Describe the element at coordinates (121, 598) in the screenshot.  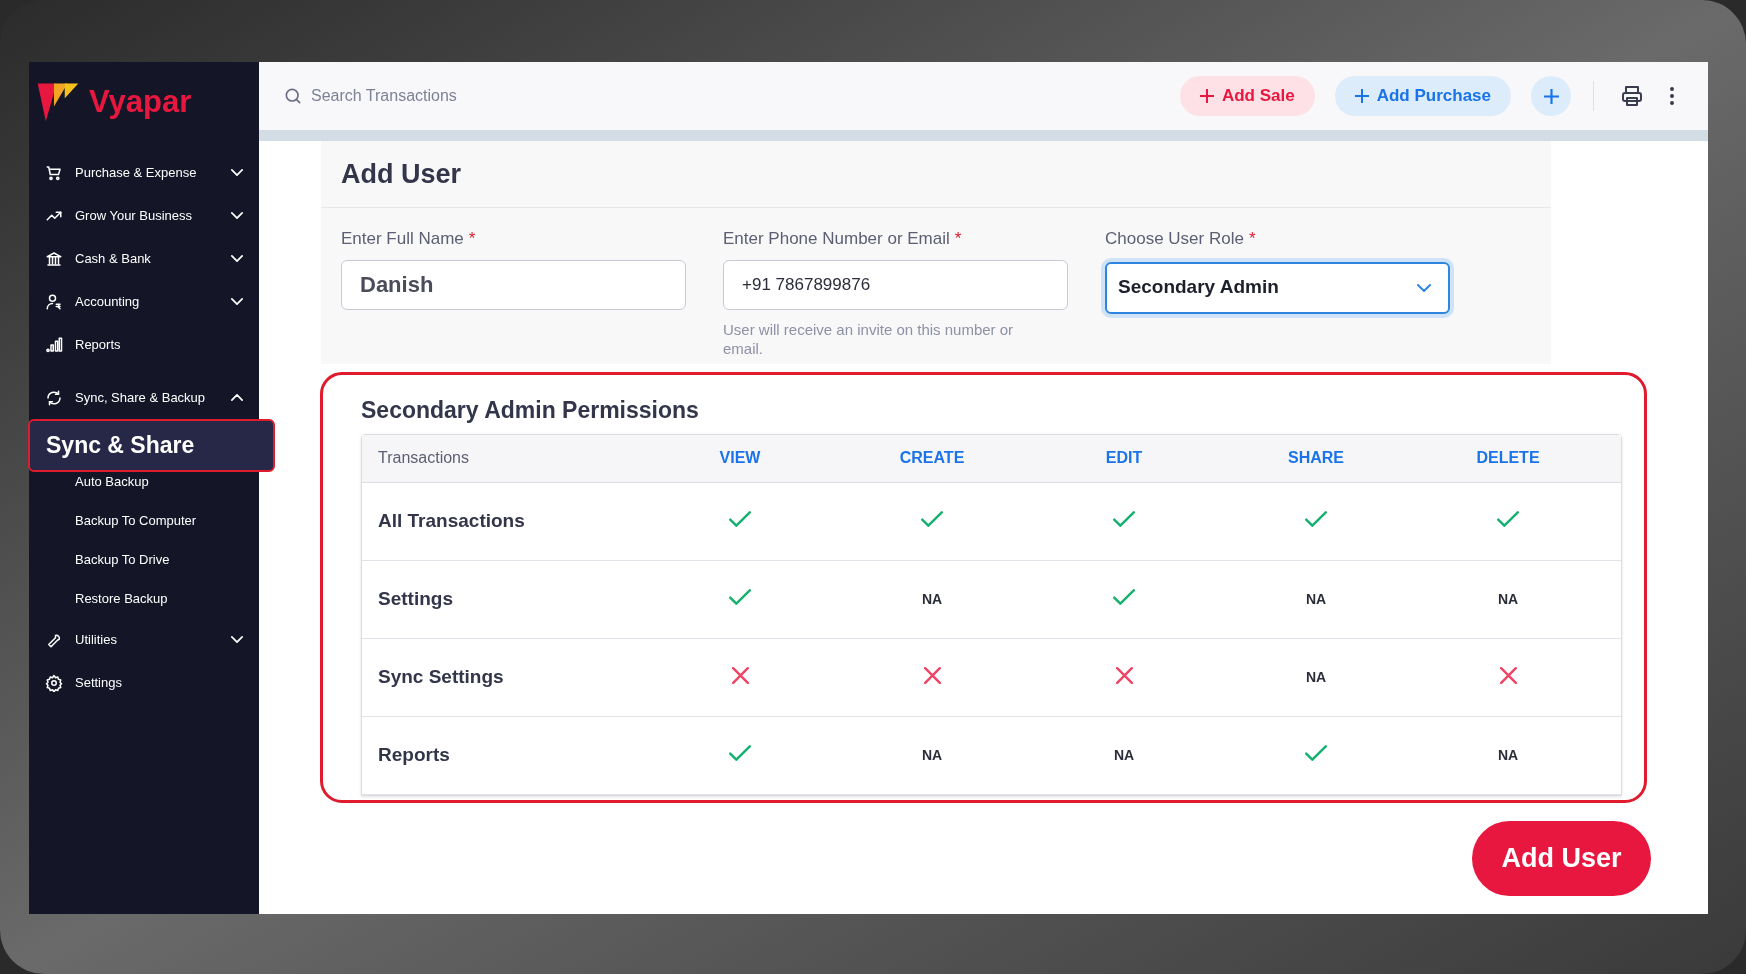
I see `nav-subitem: Restore Backup` at that location.